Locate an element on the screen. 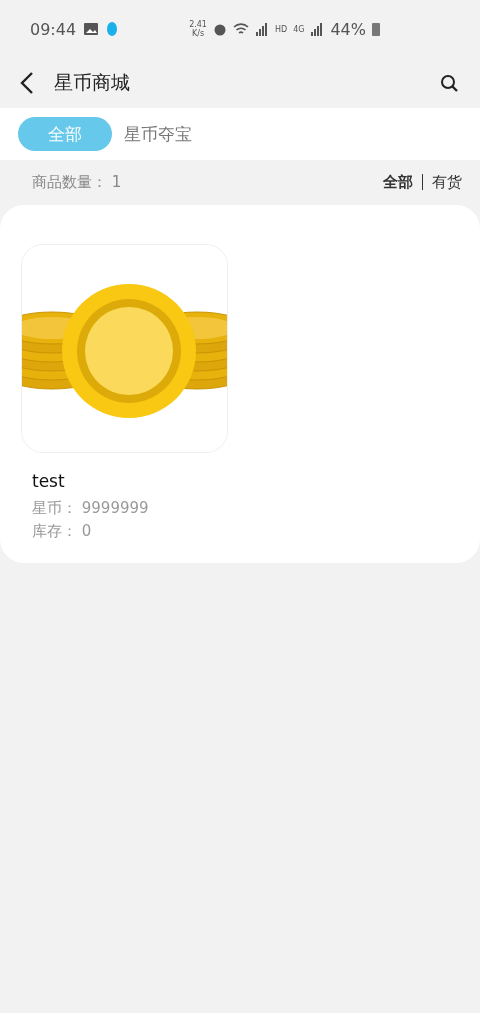 The width and height of the screenshot is (480, 1013). category-tab: 星币夺宝 is located at coordinates (158, 134).